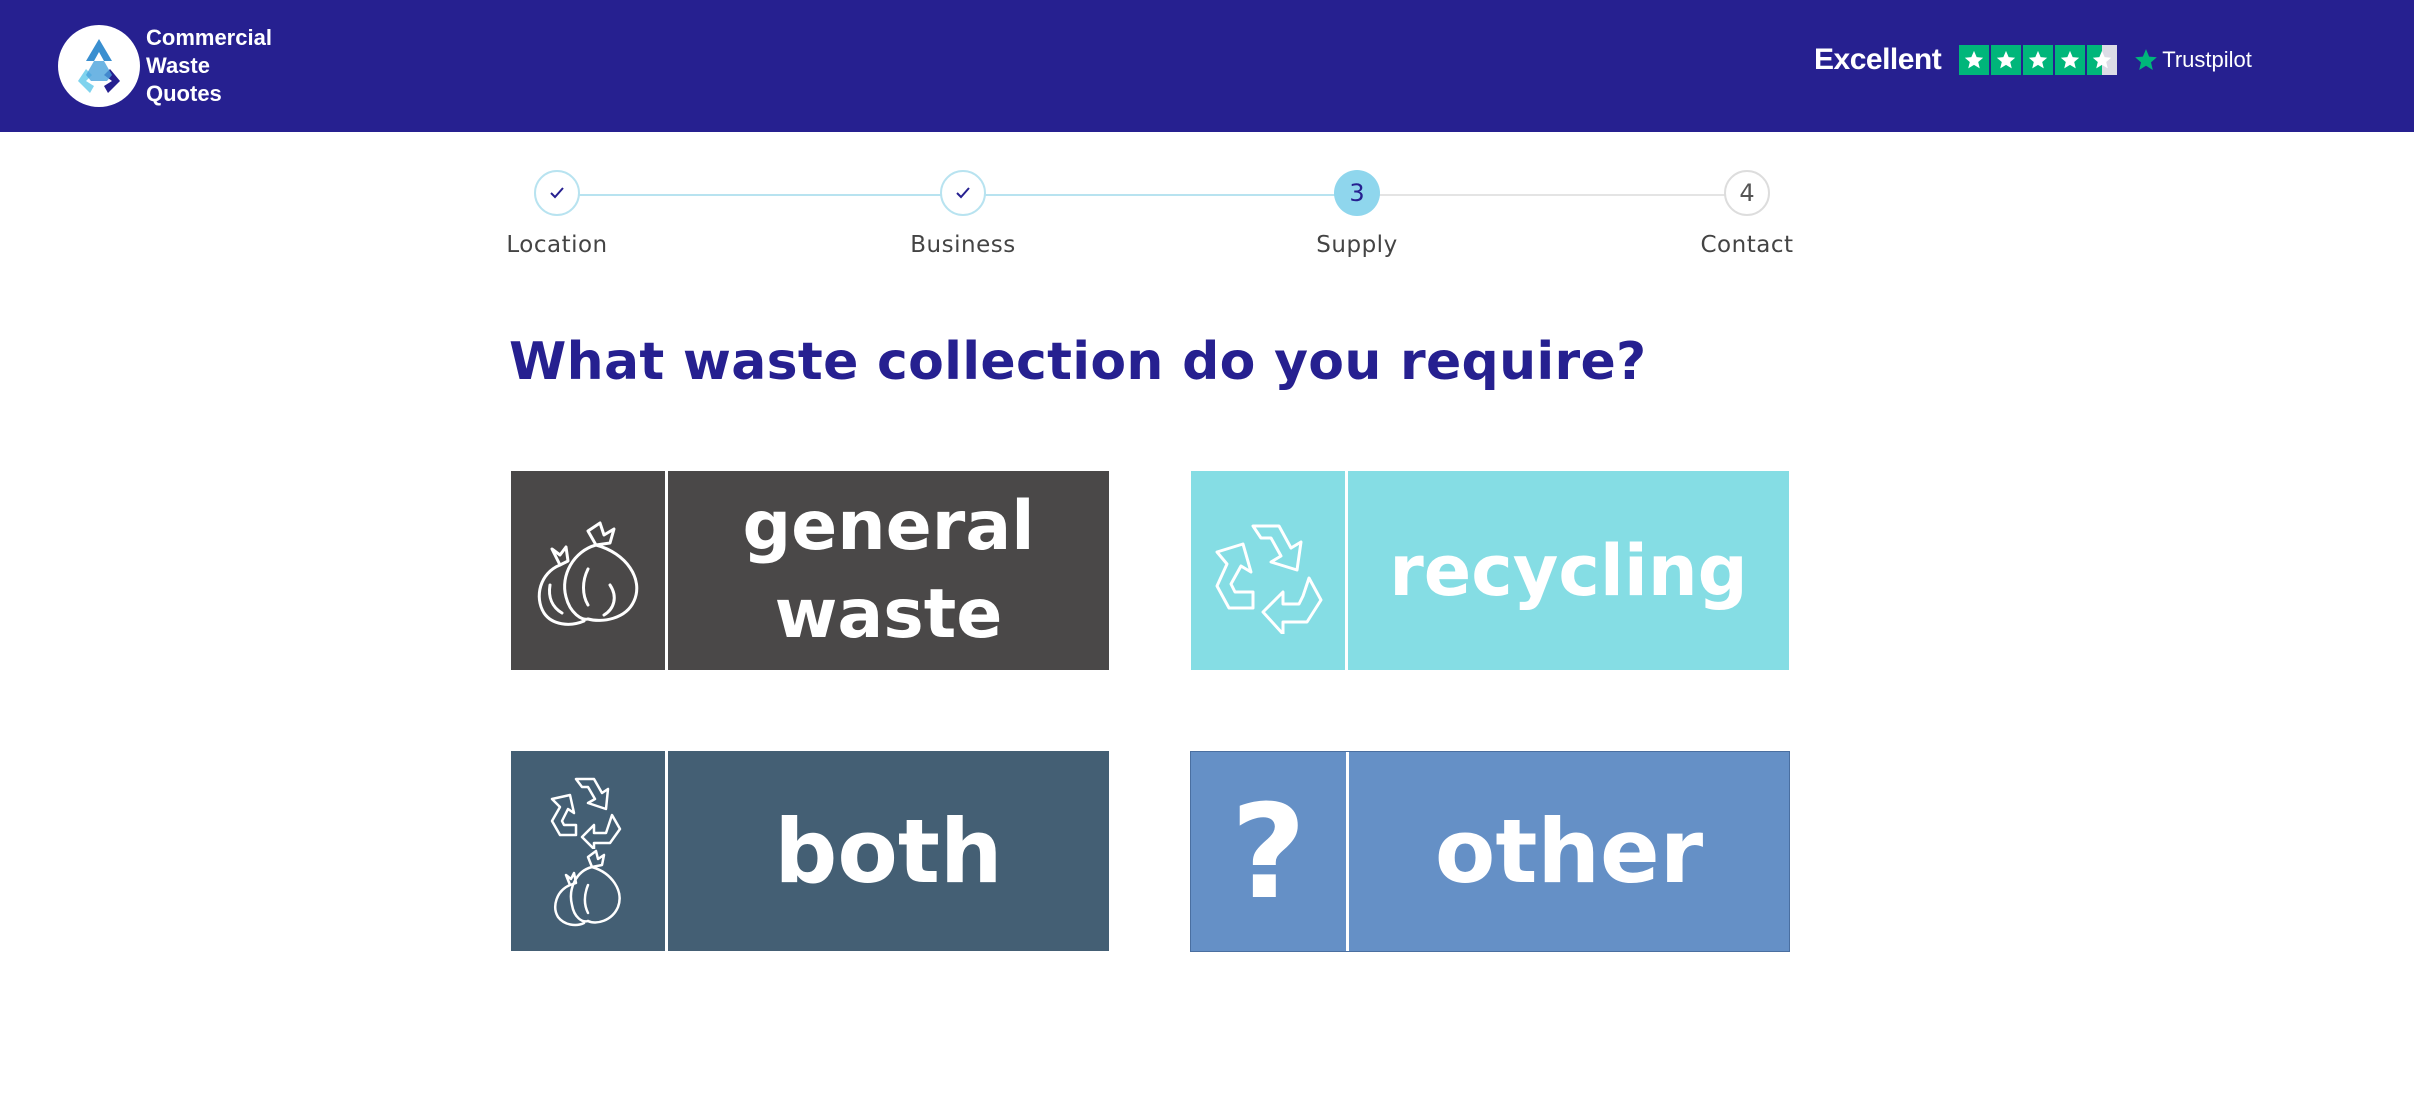 Image resolution: width=2414 pixels, height=1112 pixels. I want to click on option-recycling-button: recycling, so click(1490, 570).